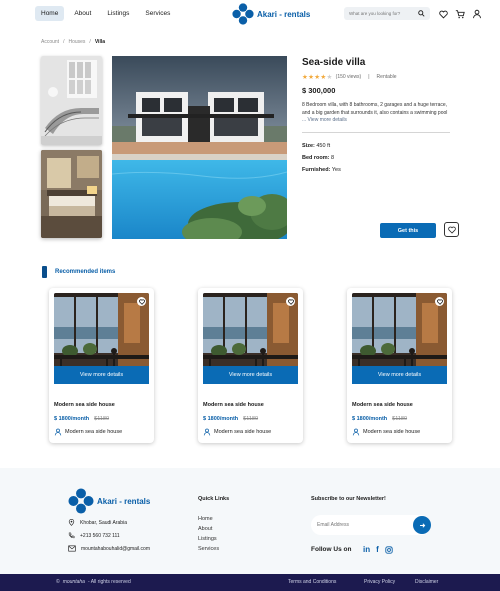  I want to click on favorites-icon, so click(443, 14).